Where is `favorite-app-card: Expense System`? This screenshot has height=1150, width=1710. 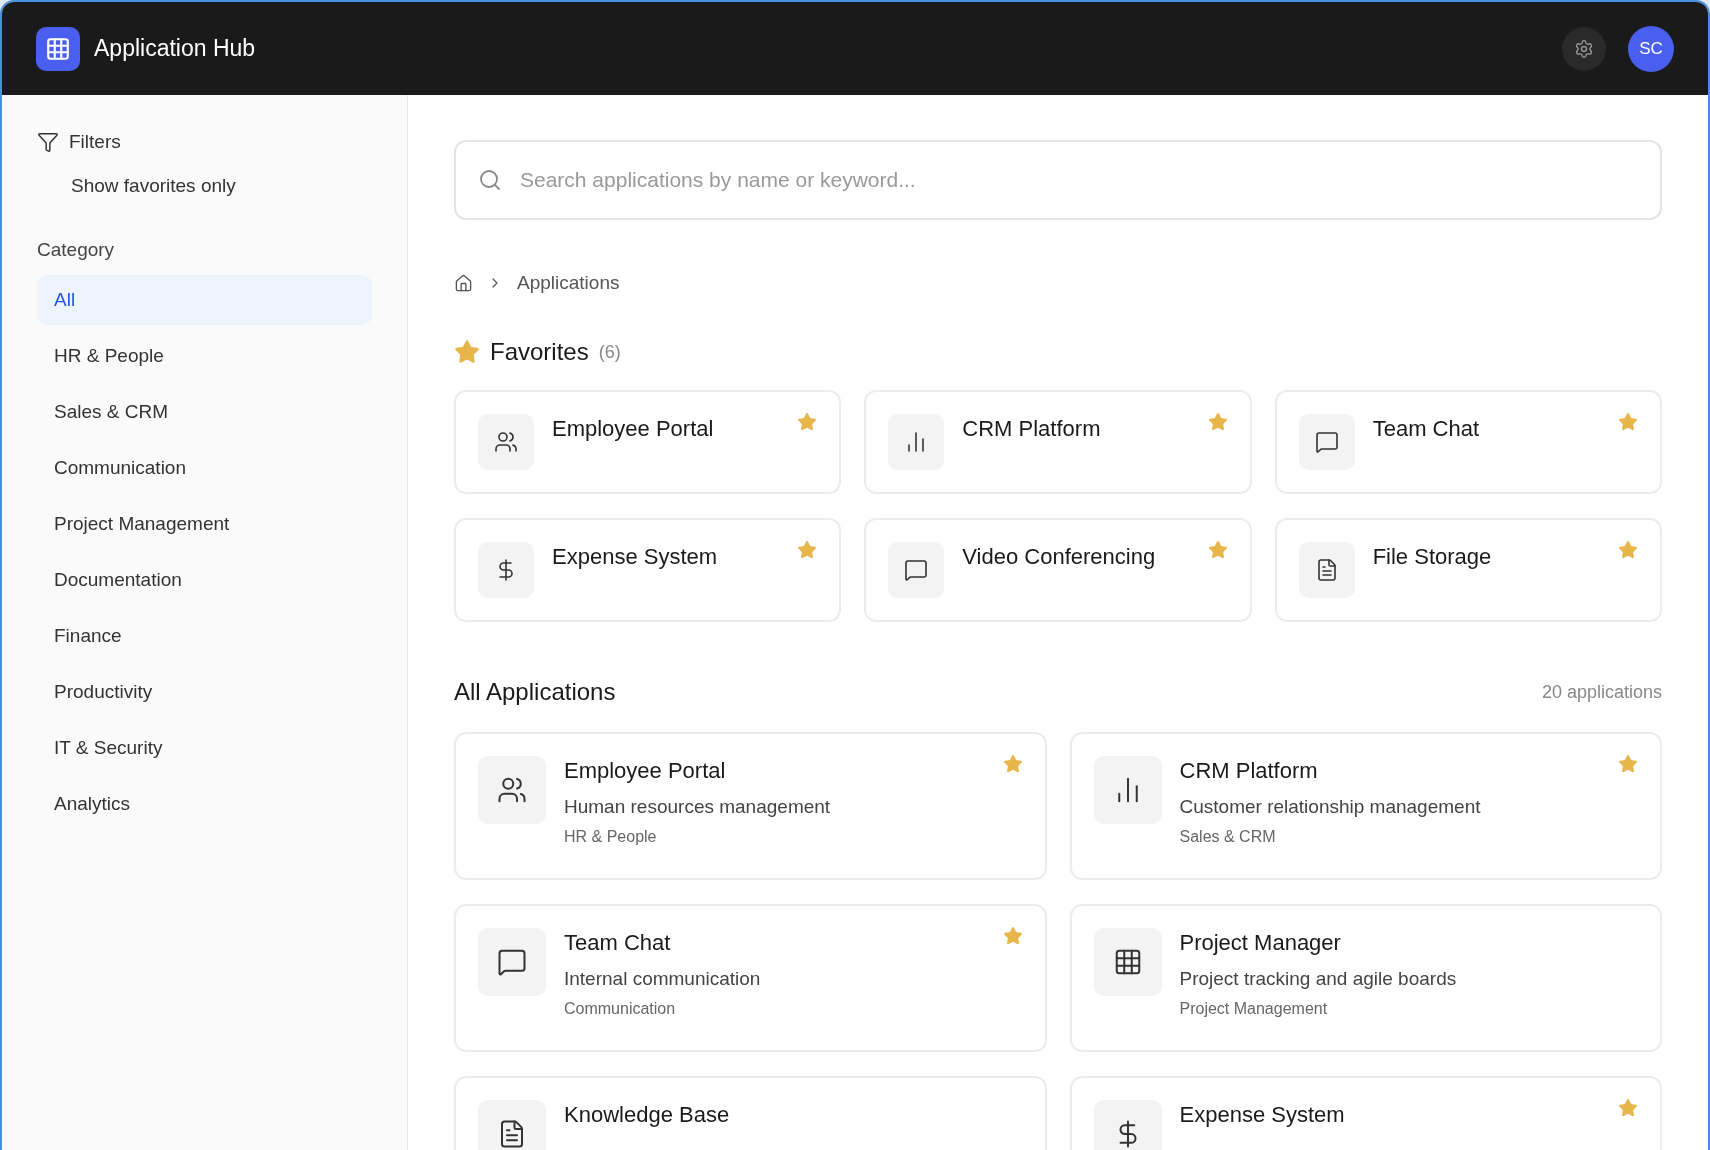 favorite-app-card: Expense System is located at coordinates (648, 570).